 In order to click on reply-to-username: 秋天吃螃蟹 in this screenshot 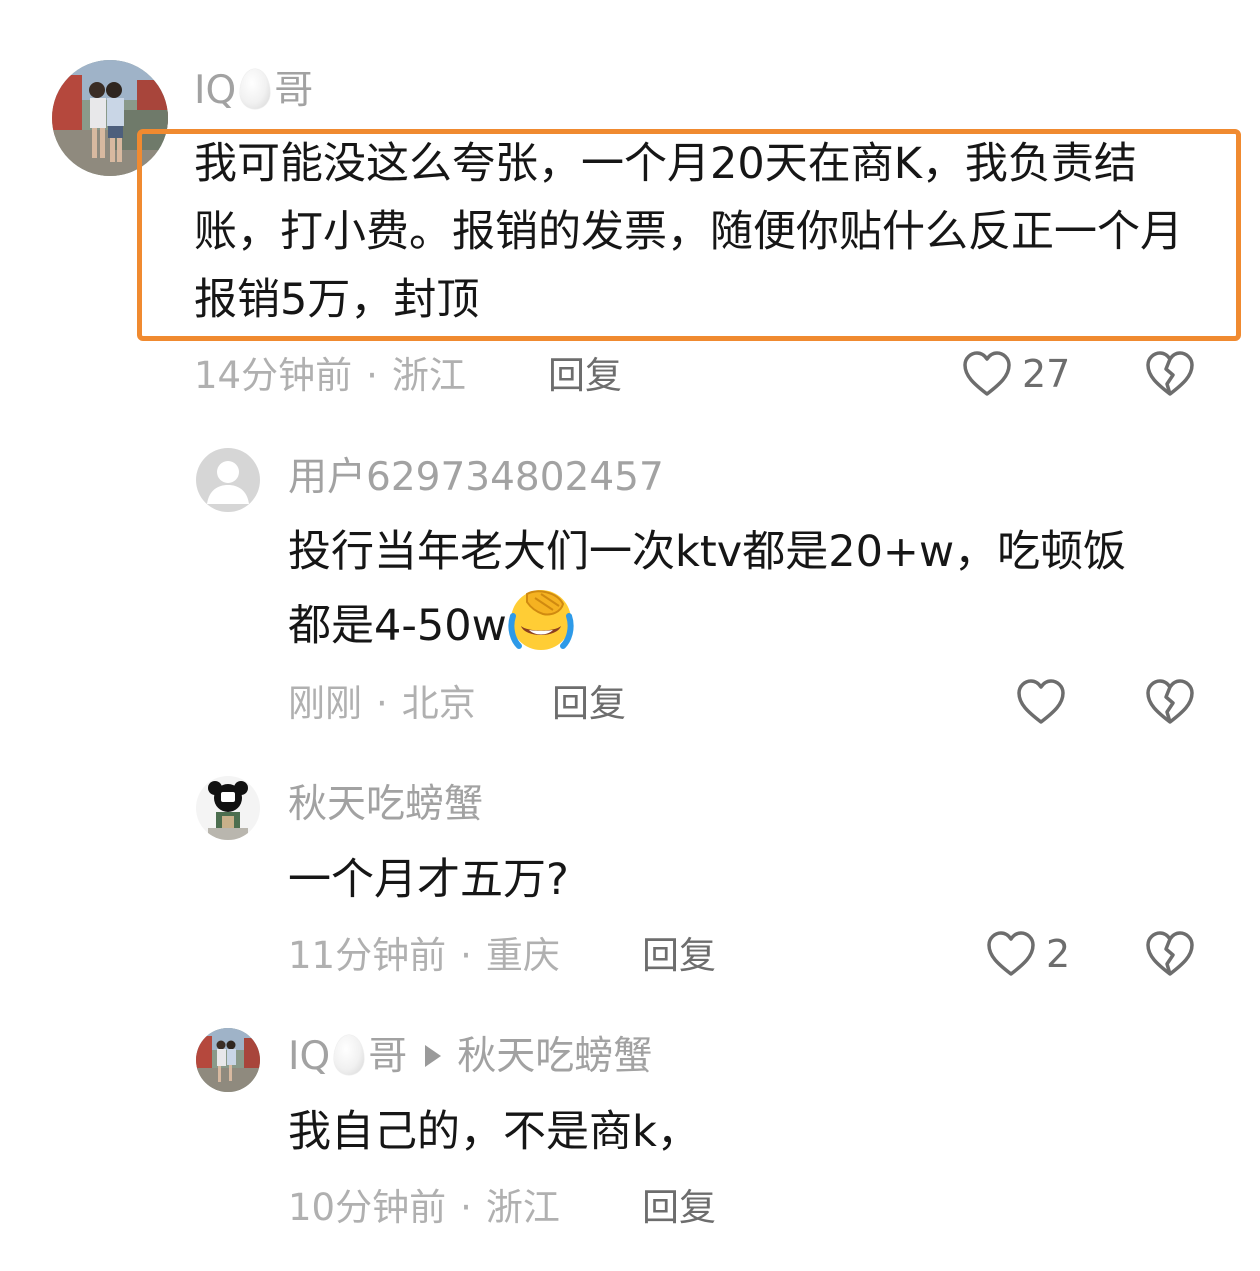, I will do `click(554, 1056)`.